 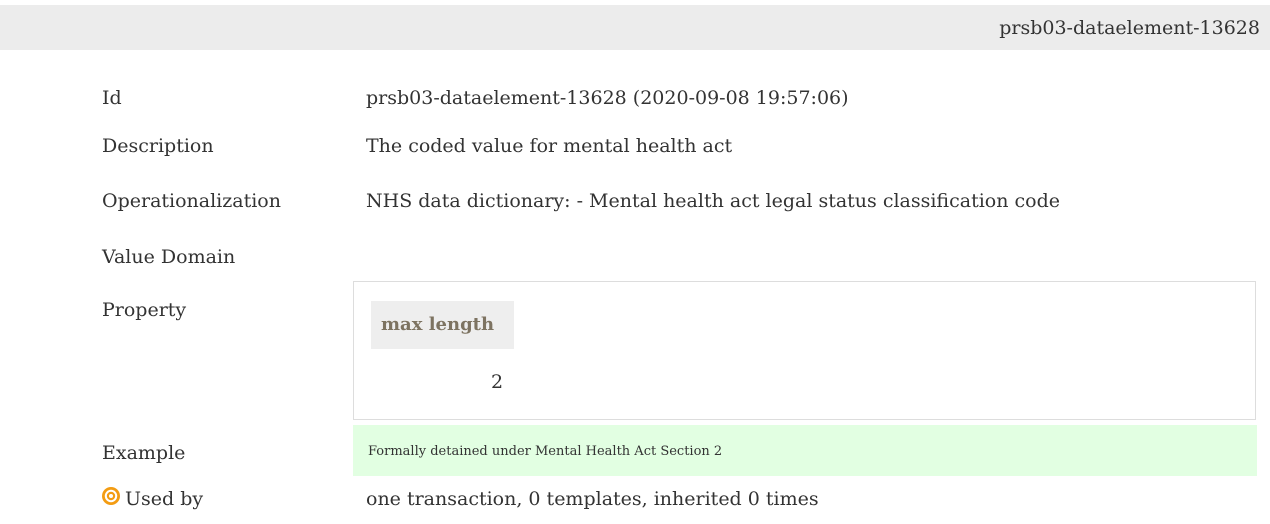 What do you see at coordinates (164, 499) in the screenshot?
I see `used-by-label: Used by` at bounding box center [164, 499].